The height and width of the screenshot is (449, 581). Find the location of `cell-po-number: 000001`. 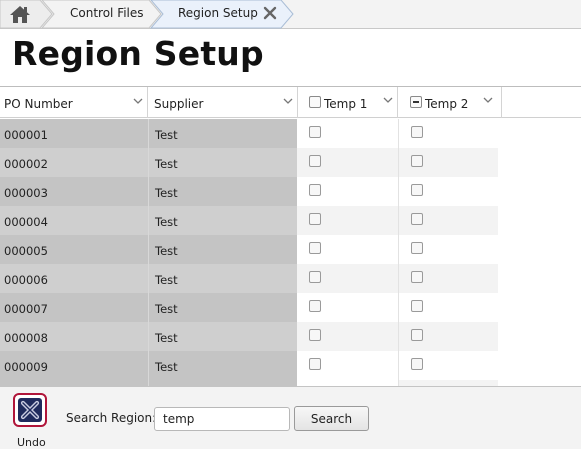

cell-po-number: 000001 is located at coordinates (74, 133).